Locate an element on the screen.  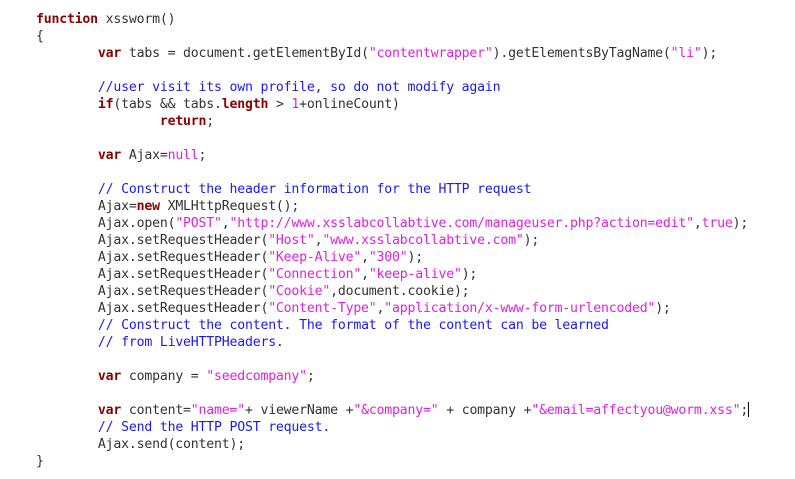
string-token: "li" is located at coordinates (686, 53).